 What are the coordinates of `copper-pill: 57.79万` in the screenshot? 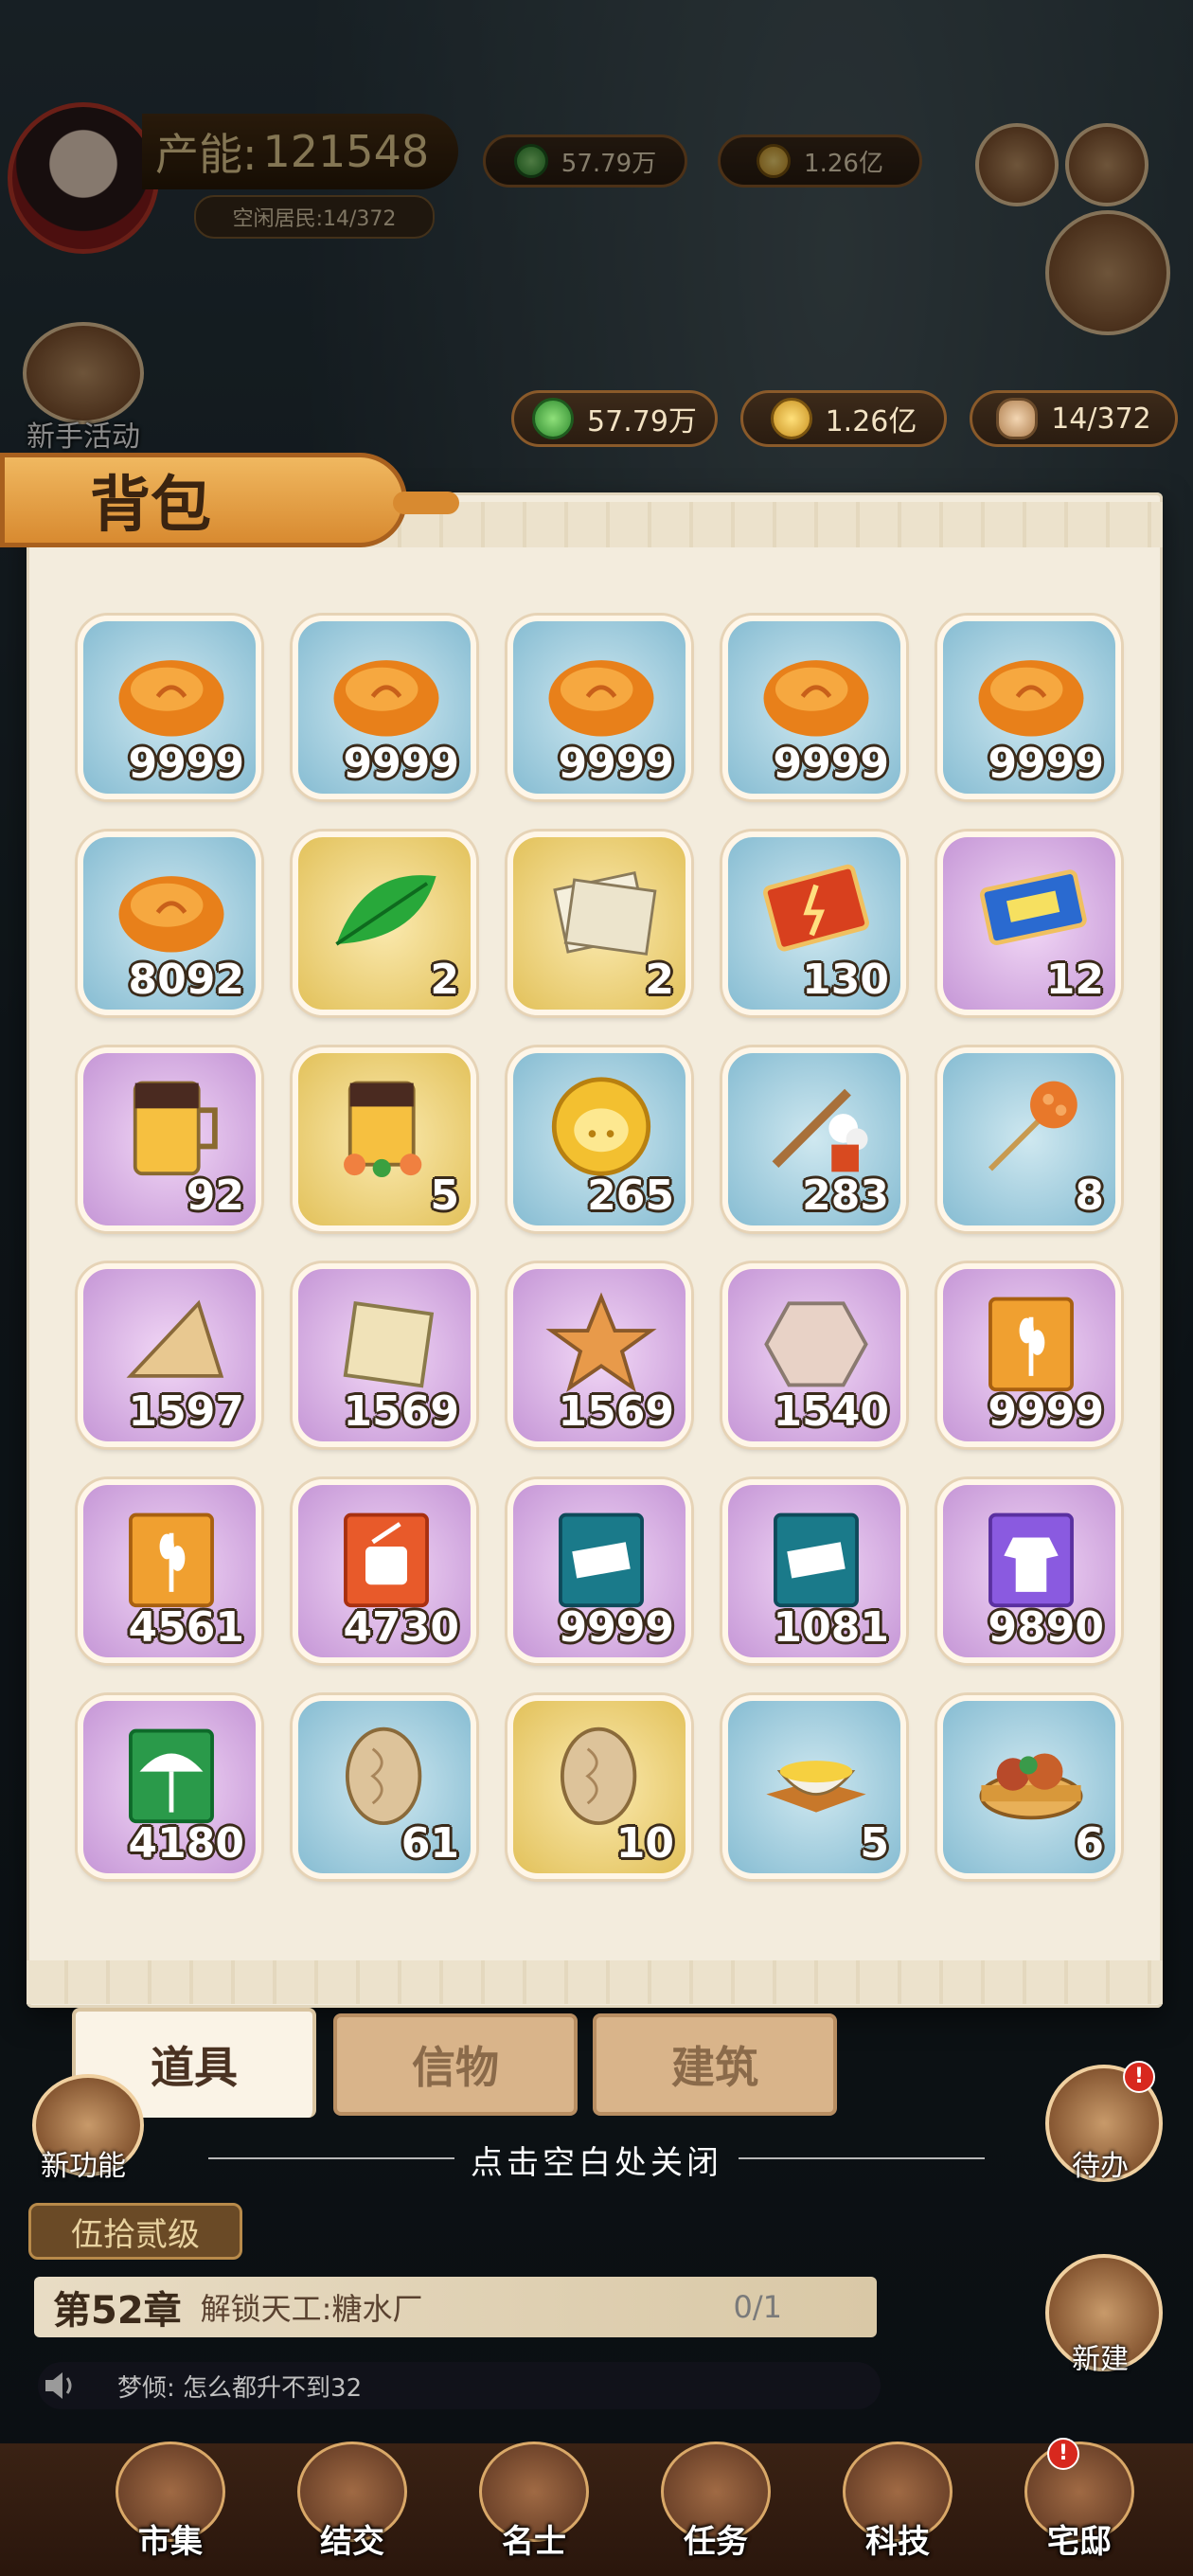 It's located at (614, 418).